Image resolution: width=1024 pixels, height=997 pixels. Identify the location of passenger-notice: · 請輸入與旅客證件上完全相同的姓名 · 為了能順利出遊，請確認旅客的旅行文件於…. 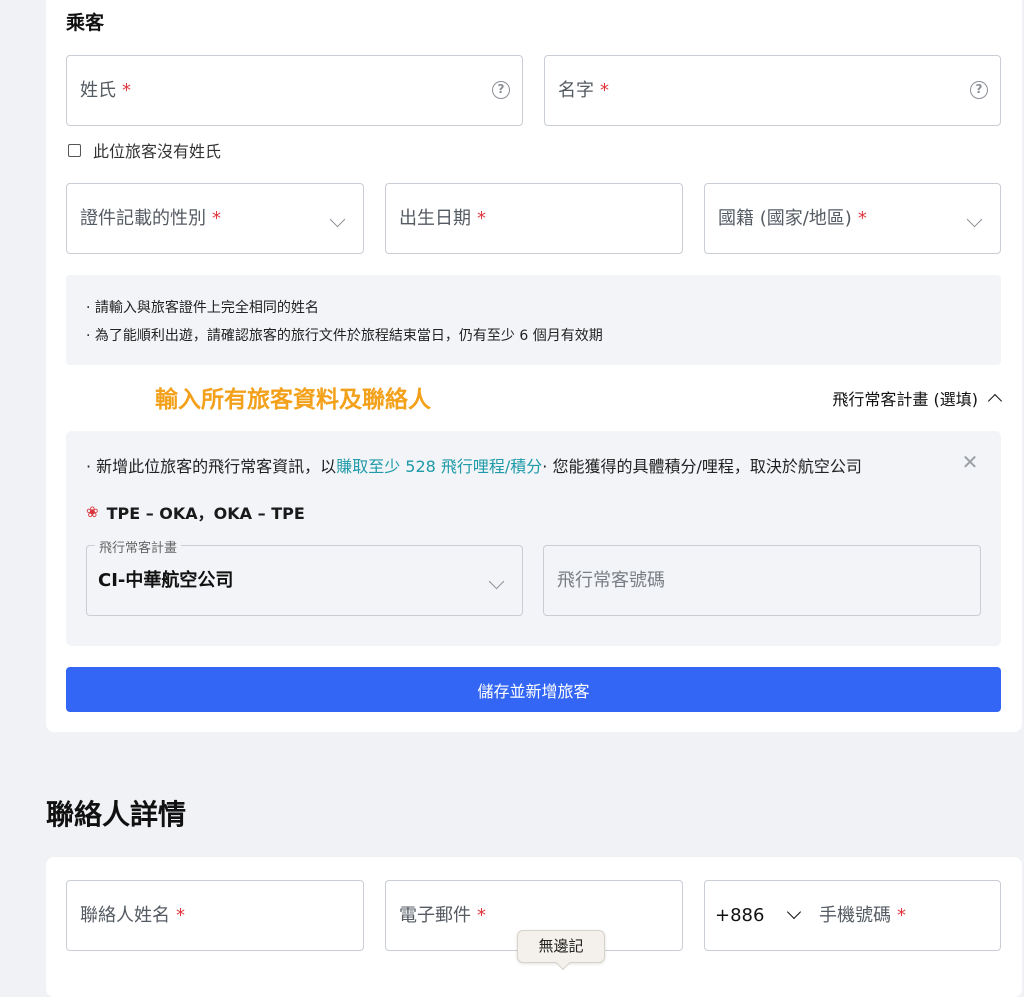
(533, 320).